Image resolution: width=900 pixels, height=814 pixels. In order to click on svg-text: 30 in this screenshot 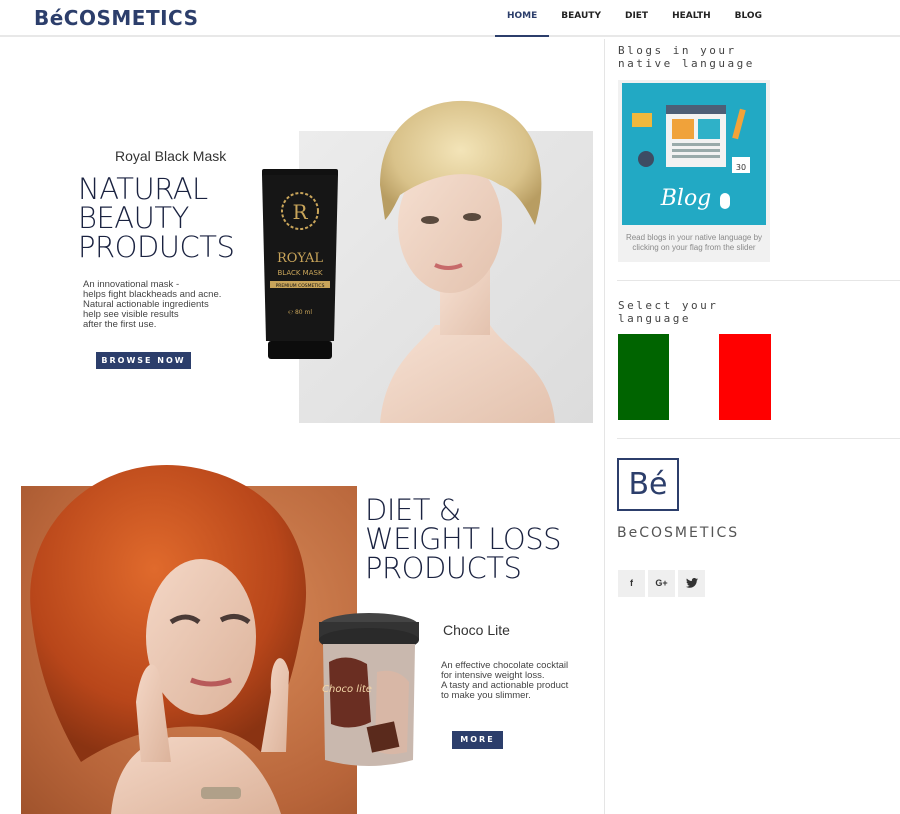, I will do `click(741, 167)`.